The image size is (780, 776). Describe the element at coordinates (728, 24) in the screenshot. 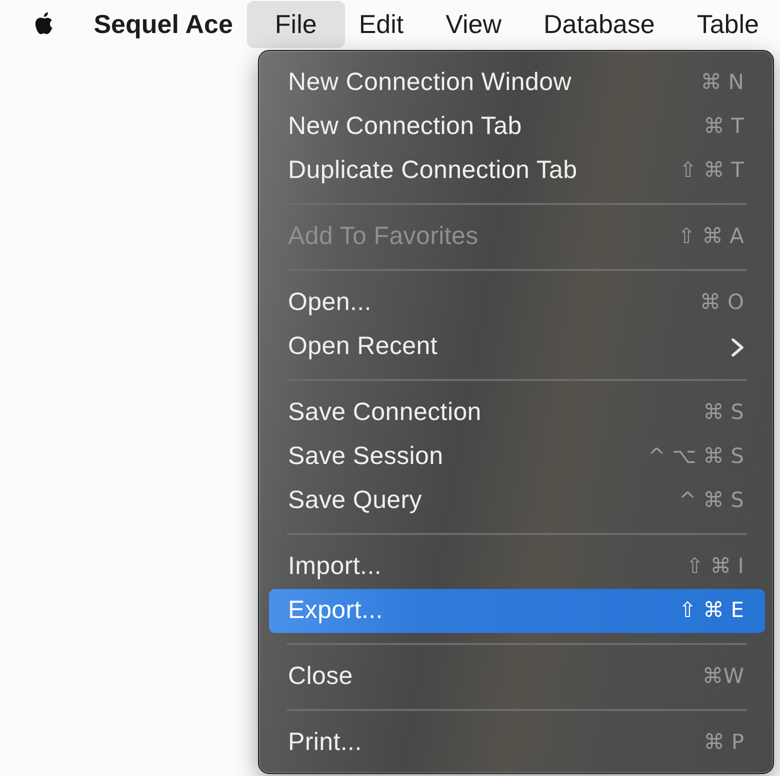

I see `menu-title: Table` at that location.